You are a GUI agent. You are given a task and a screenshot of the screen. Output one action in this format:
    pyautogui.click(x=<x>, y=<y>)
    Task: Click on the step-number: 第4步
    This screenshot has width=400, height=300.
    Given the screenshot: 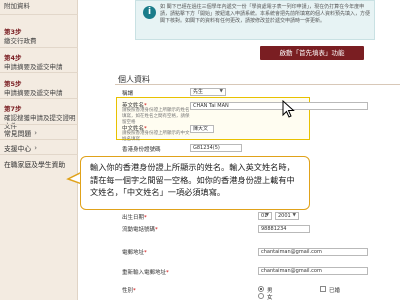 What is the action you would take?
    pyautogui.click(x=13, y=58)
    